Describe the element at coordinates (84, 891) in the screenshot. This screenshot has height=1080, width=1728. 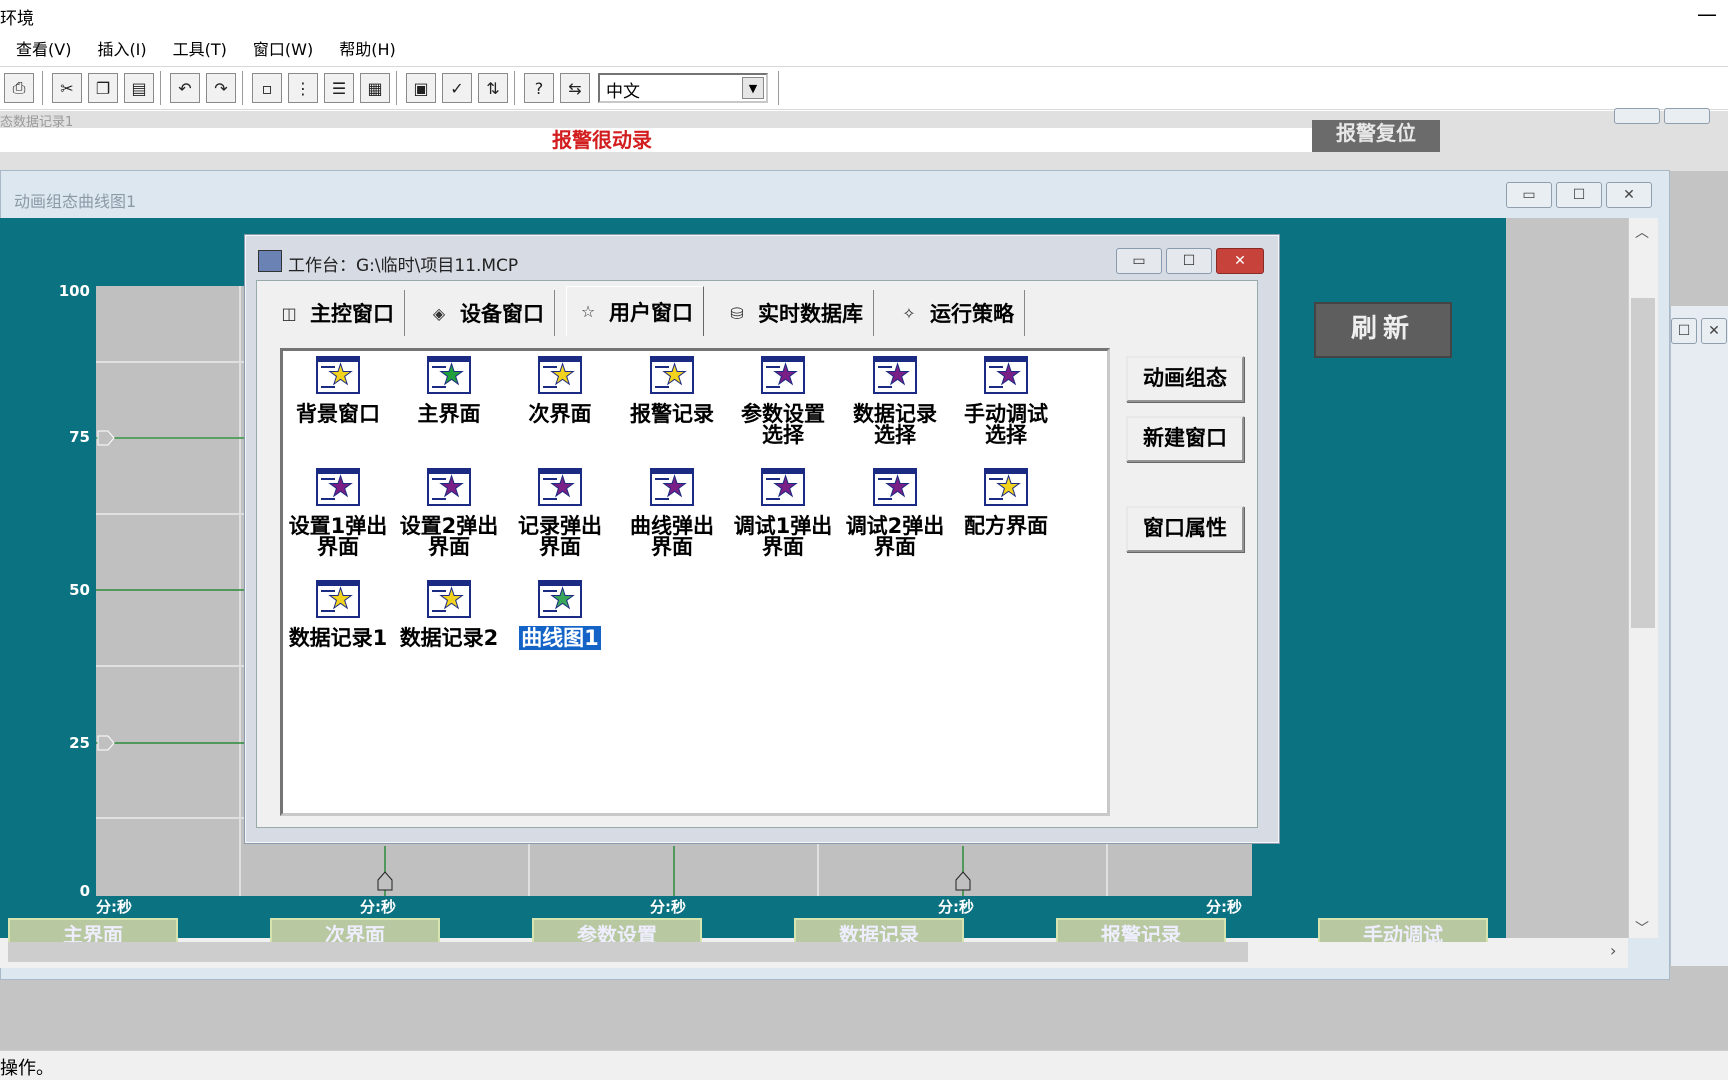
I see `y-tick-label: 0` at that location.